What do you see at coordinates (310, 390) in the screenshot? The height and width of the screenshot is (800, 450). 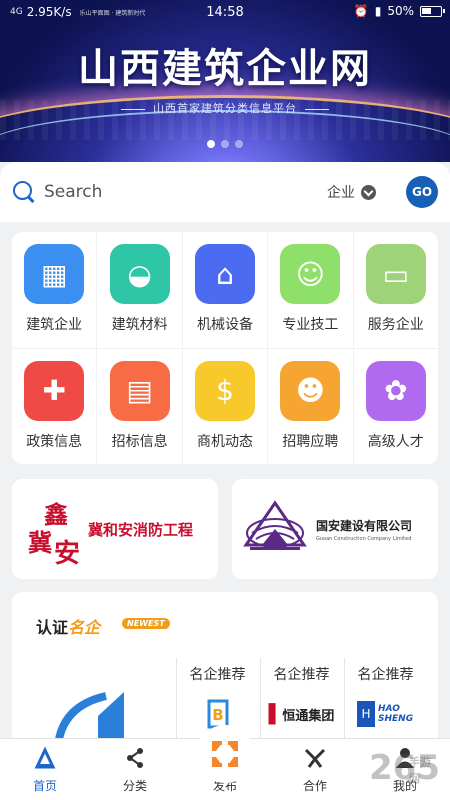 I see `badge-icon: ☻` at bounding box center [310, 390].